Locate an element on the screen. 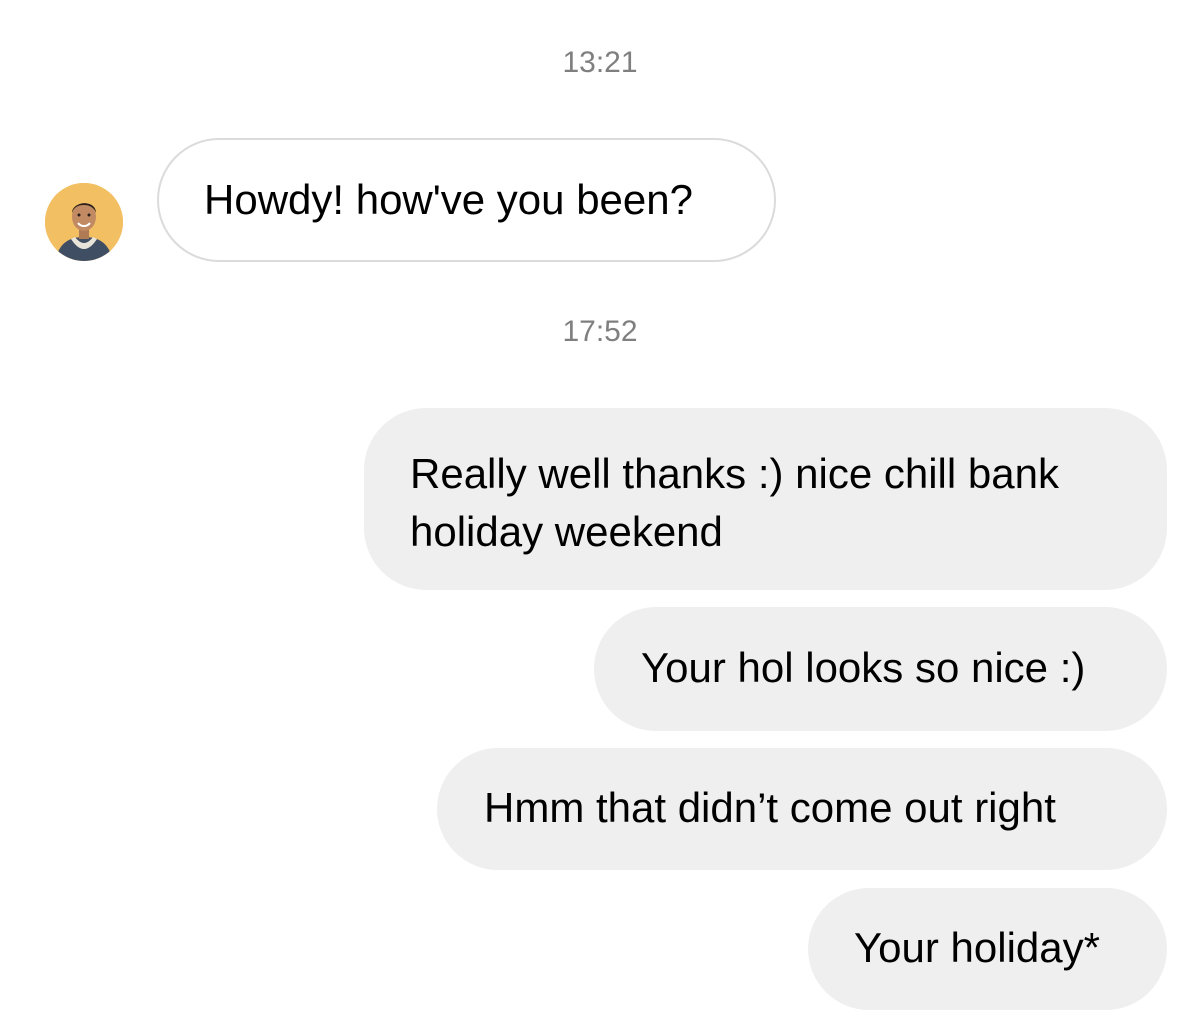 The height and width of the screenshot is (1017, 1200). message-text: holiday weekend is located at coordinates (566, 531).